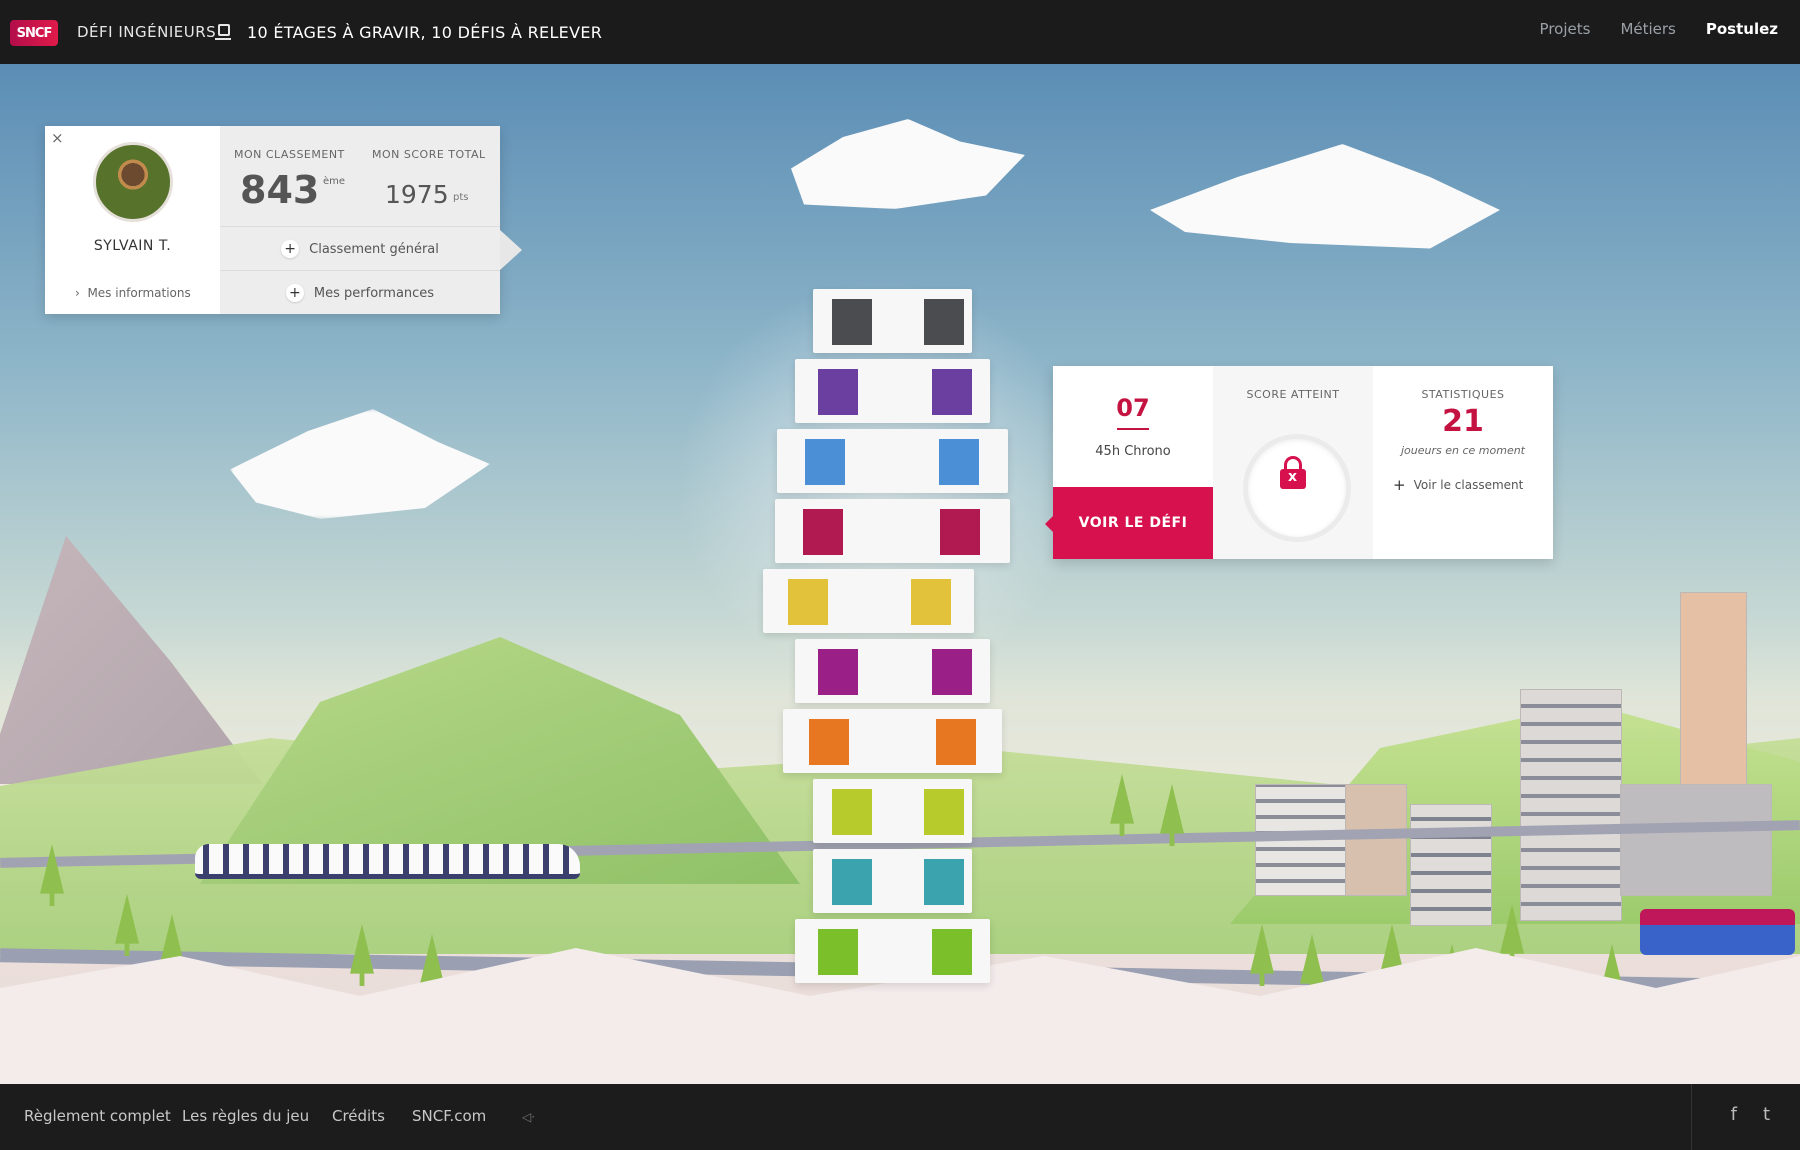 Image resolution: width=1800 pixels, height=1150 pixels. What do you see at coordinates (374, 293) in the screenshot?
I see `my-performances-label: Mes performances` at bounding box center [374, 293].